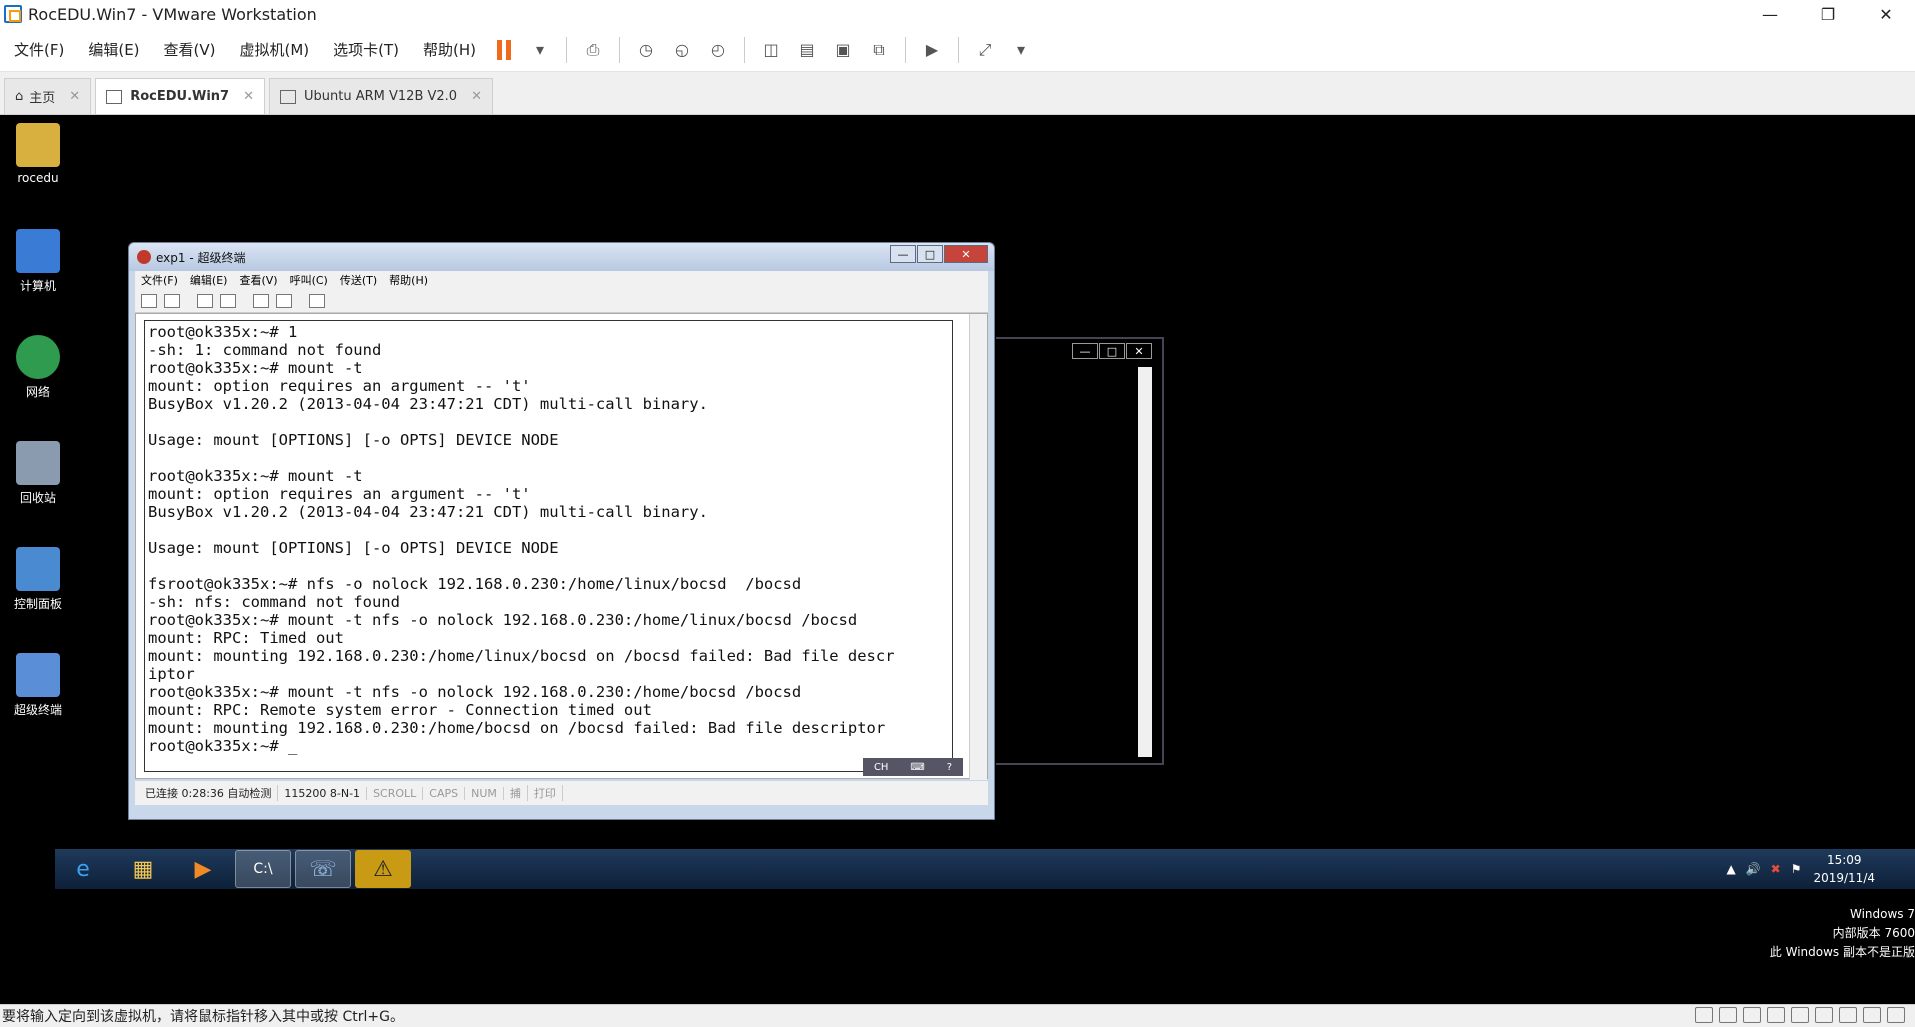 This screenshot has height=1027, width=1915. I want to click on taskbar-hyperterminal: ☏, so click(323, 869).